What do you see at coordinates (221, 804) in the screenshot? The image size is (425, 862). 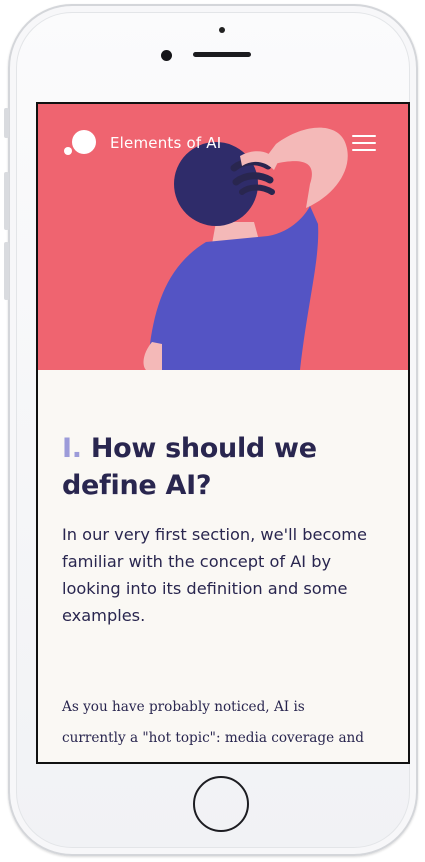 I see `home-button` at bounding box center [221, 804].